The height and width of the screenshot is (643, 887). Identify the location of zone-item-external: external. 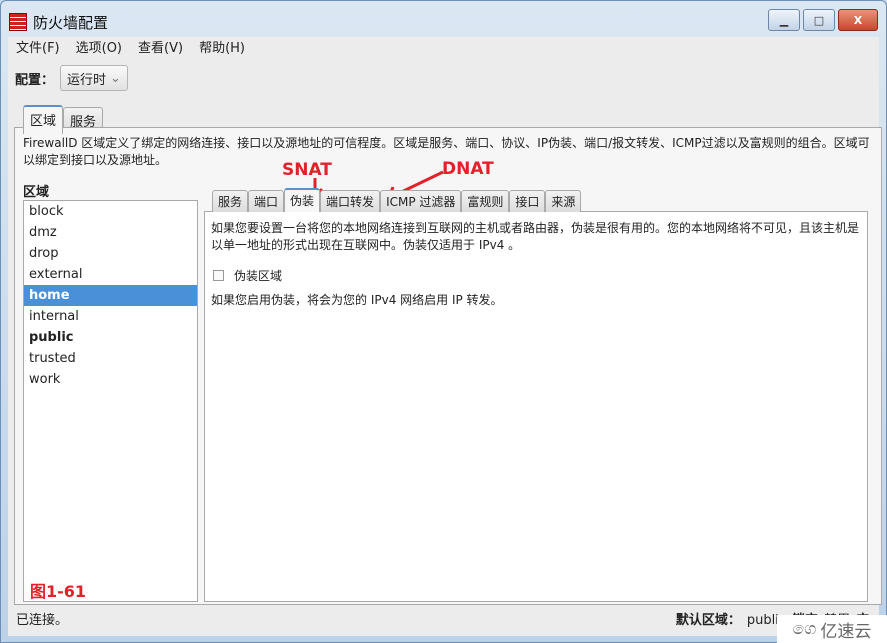
(110, 274).